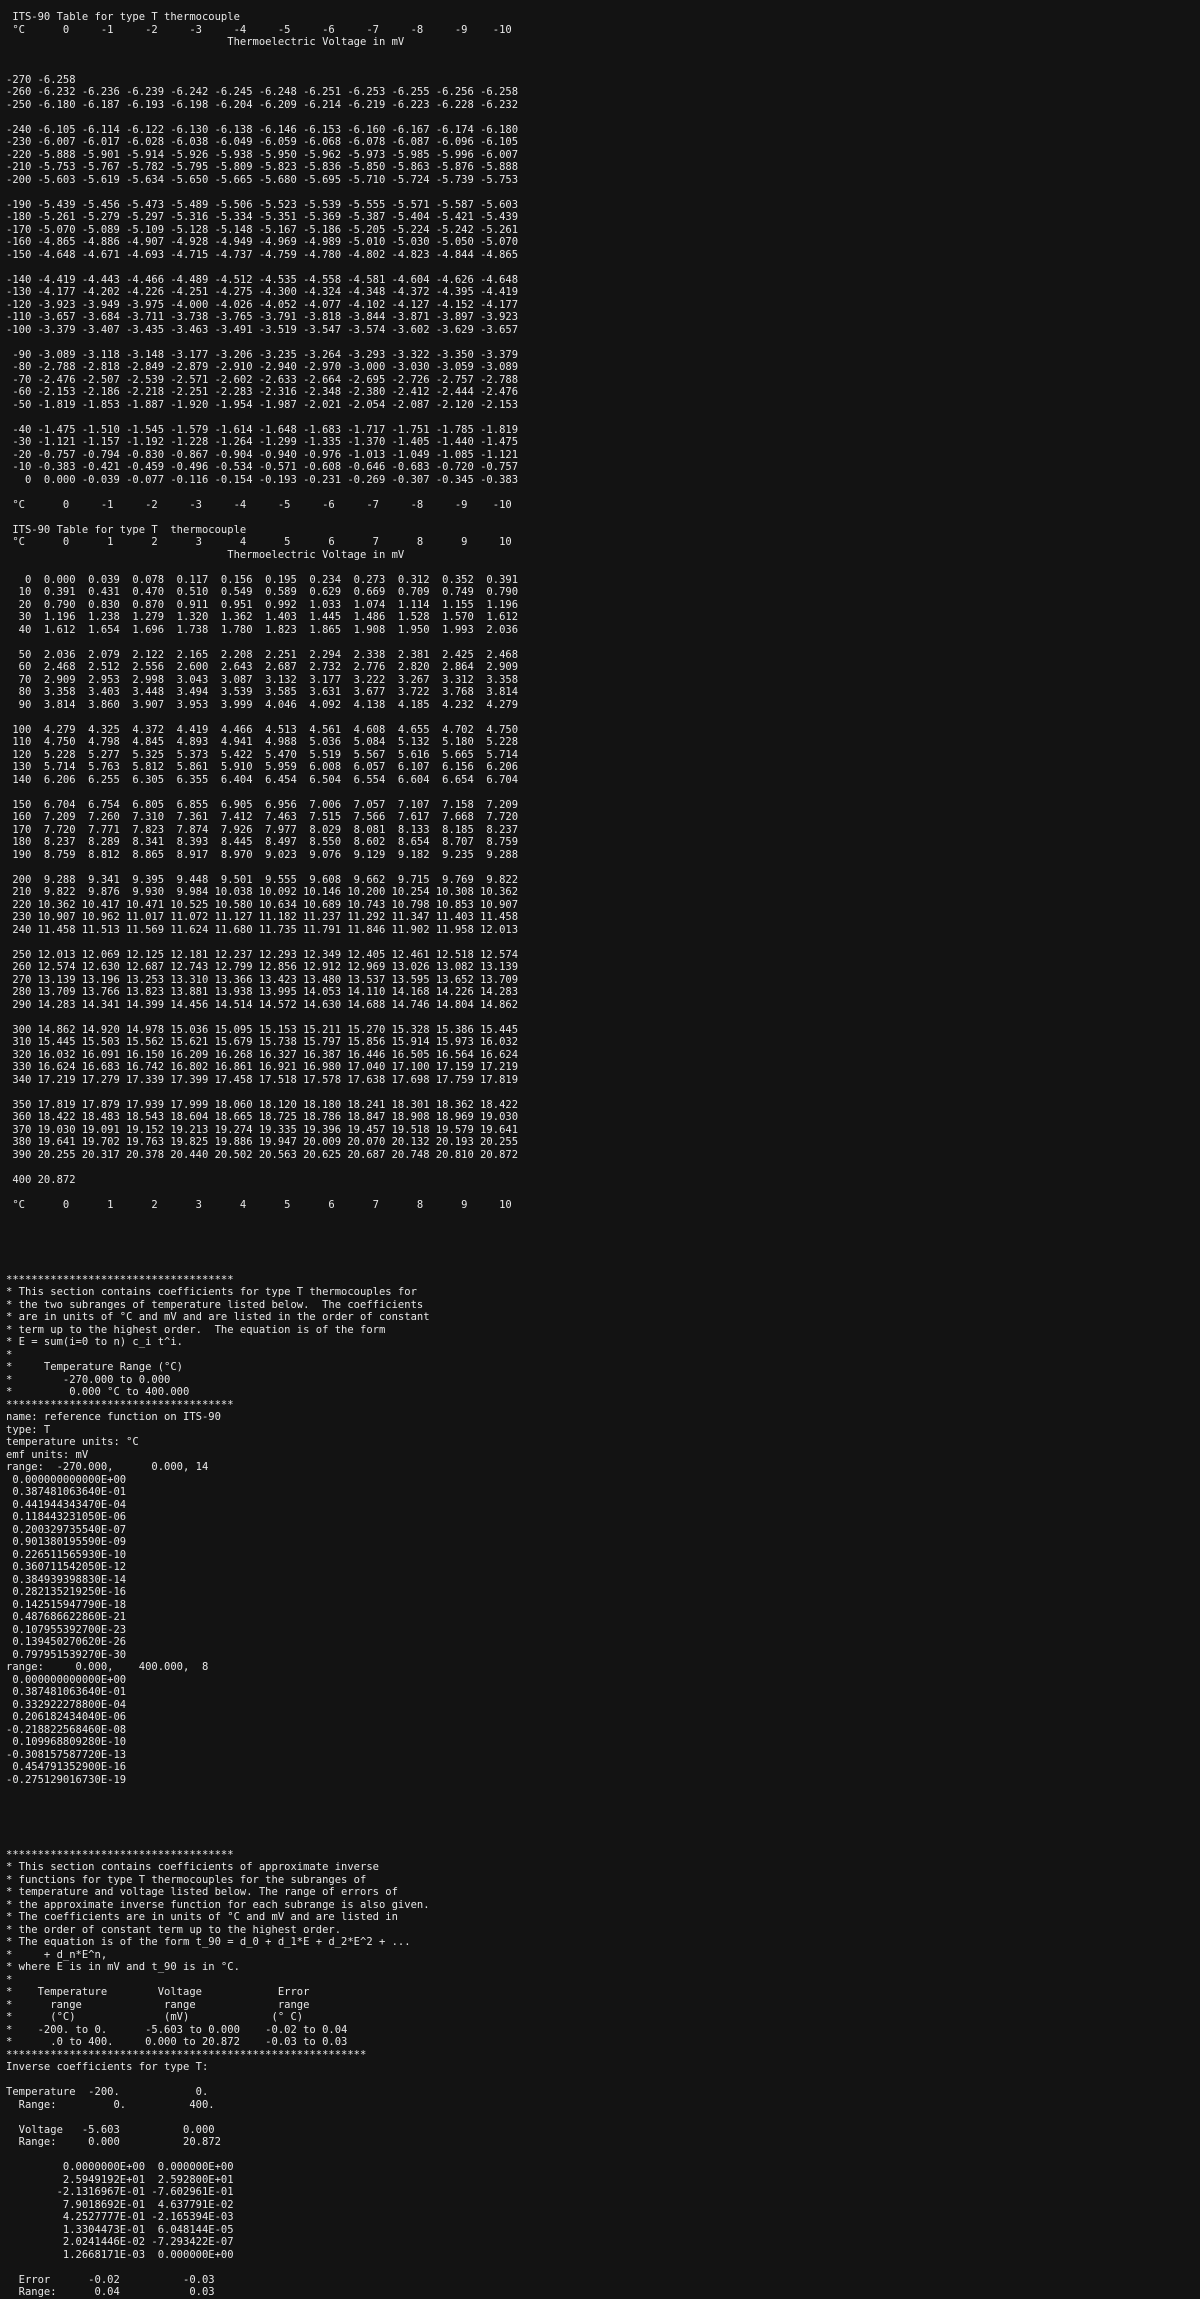  I want to click on document-line: 7.9018692E-01 4.637791E-02, so click(120, 2204).